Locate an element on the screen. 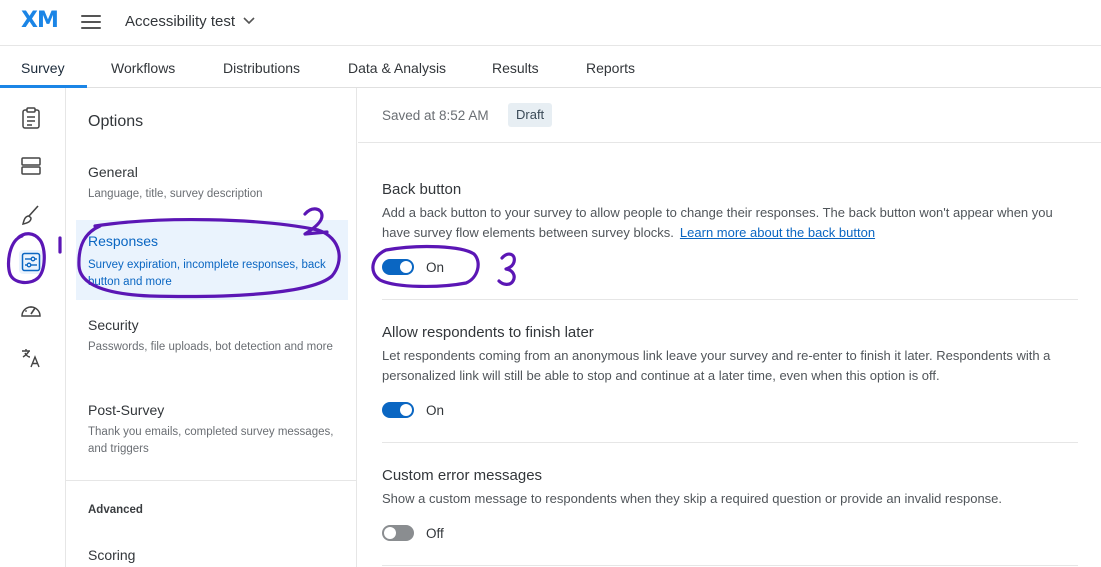 The width and height of the screenshot is (1101, 567). tab-distributions: Distributions is located at coordinates (261, 68).